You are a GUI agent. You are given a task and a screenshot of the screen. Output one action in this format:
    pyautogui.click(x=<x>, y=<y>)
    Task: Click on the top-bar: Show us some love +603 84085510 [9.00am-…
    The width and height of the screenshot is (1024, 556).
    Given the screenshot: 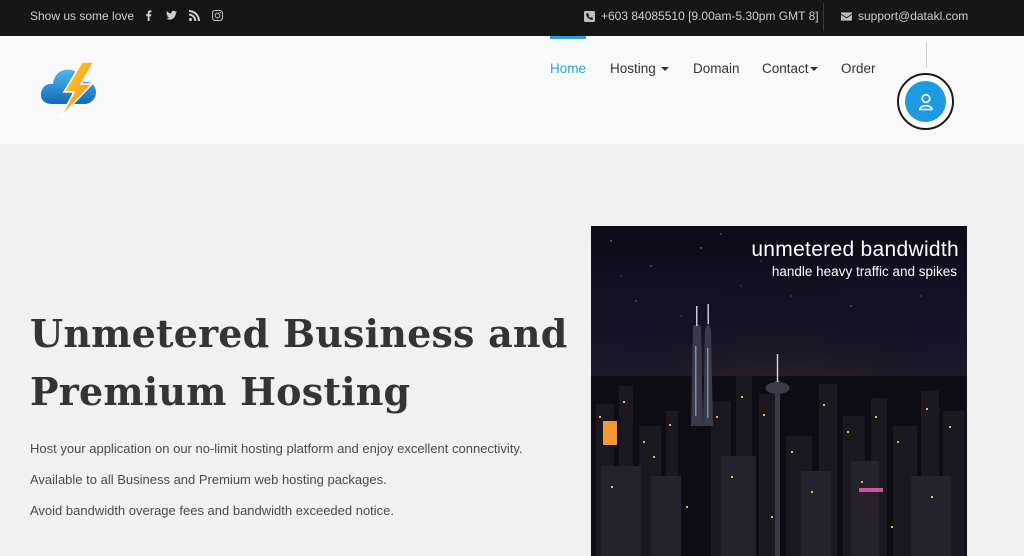 What is the action you would take?
    pyautogui.click(x=512, y=18)
    